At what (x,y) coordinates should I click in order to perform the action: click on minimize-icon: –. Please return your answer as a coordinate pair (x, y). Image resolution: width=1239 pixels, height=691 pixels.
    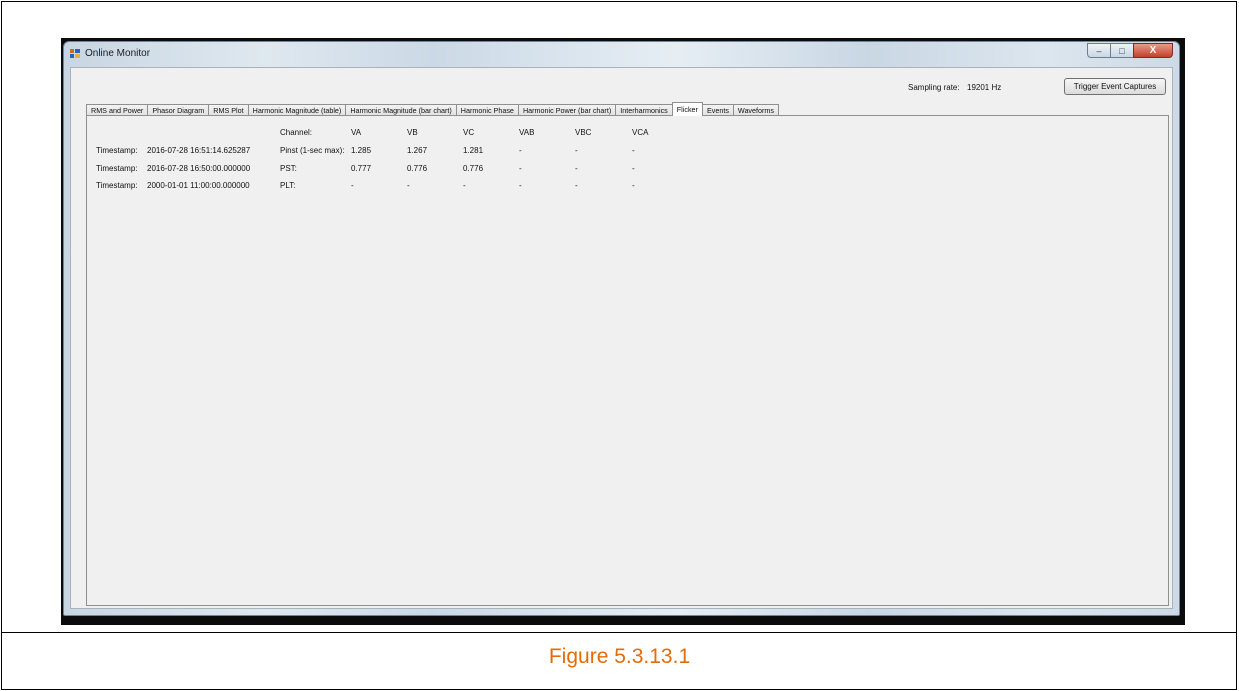
    Looking at the image, I should click on (1099, 50).